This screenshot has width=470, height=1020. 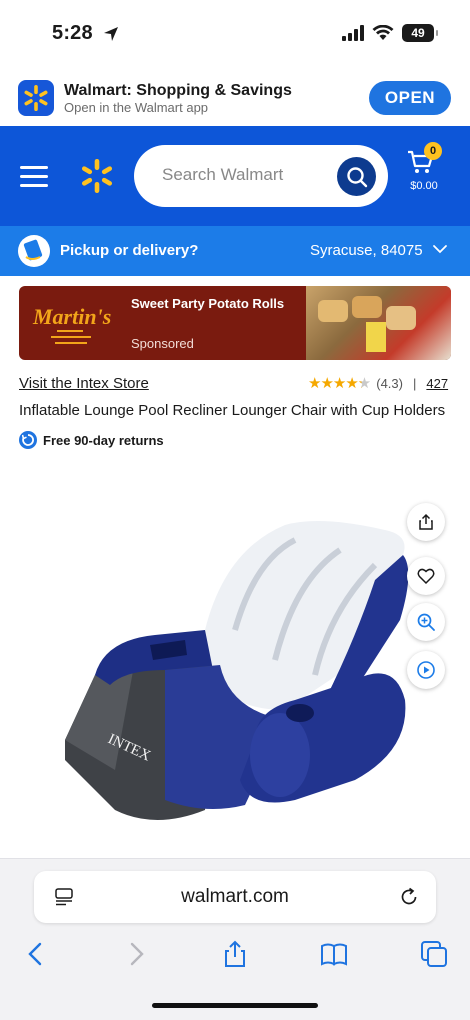 I want to click on status-time: 5:28, so click(x=72, y=33).